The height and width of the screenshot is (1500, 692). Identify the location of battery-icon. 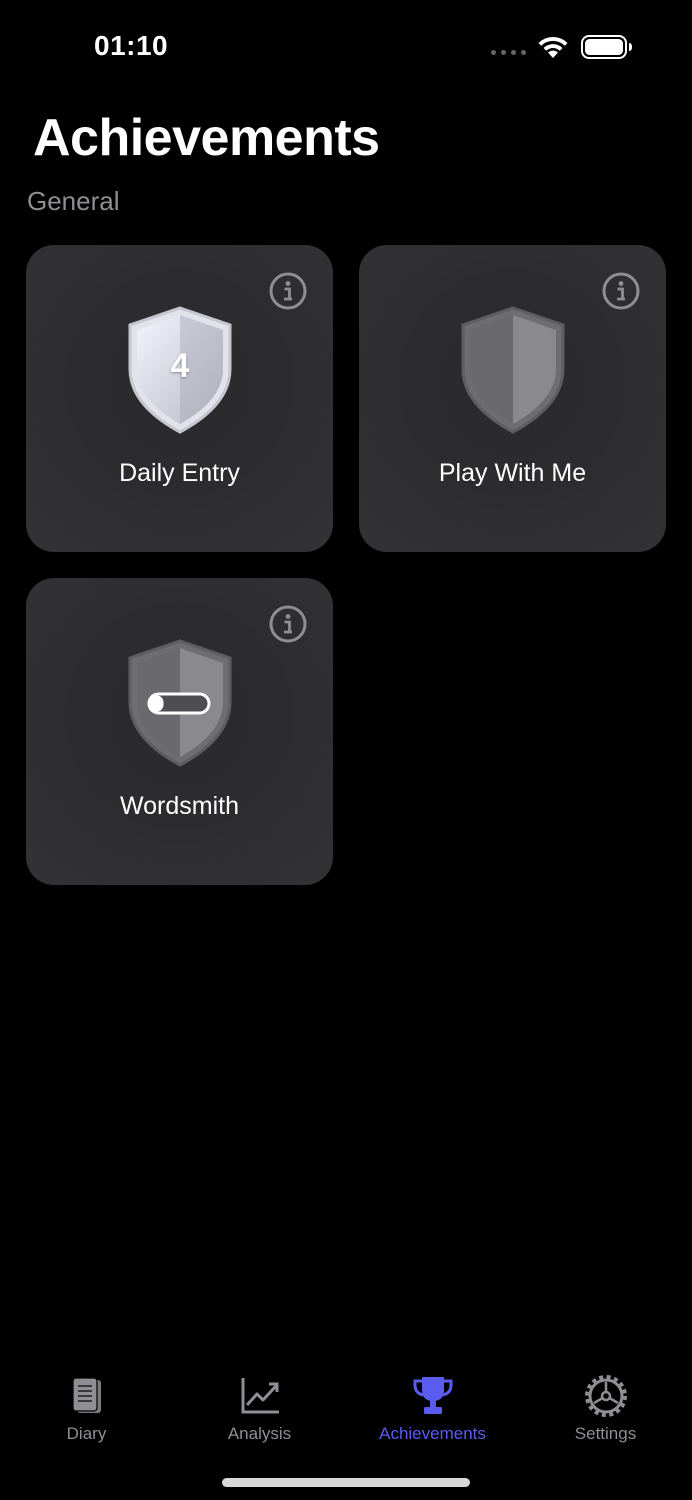
(606, 47).